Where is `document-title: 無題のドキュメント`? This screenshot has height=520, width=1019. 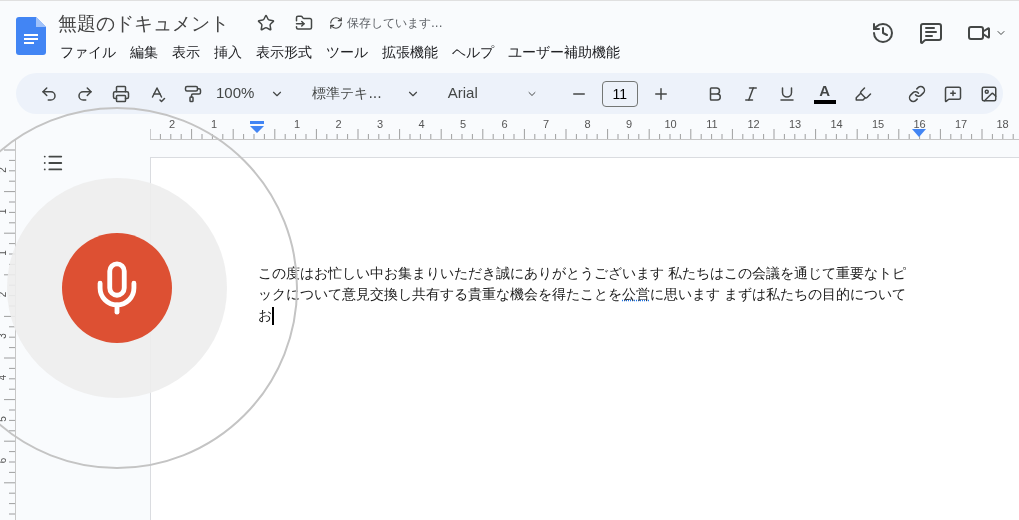 document-title: 無題のドキュメント is located at coordinates (143, 23).